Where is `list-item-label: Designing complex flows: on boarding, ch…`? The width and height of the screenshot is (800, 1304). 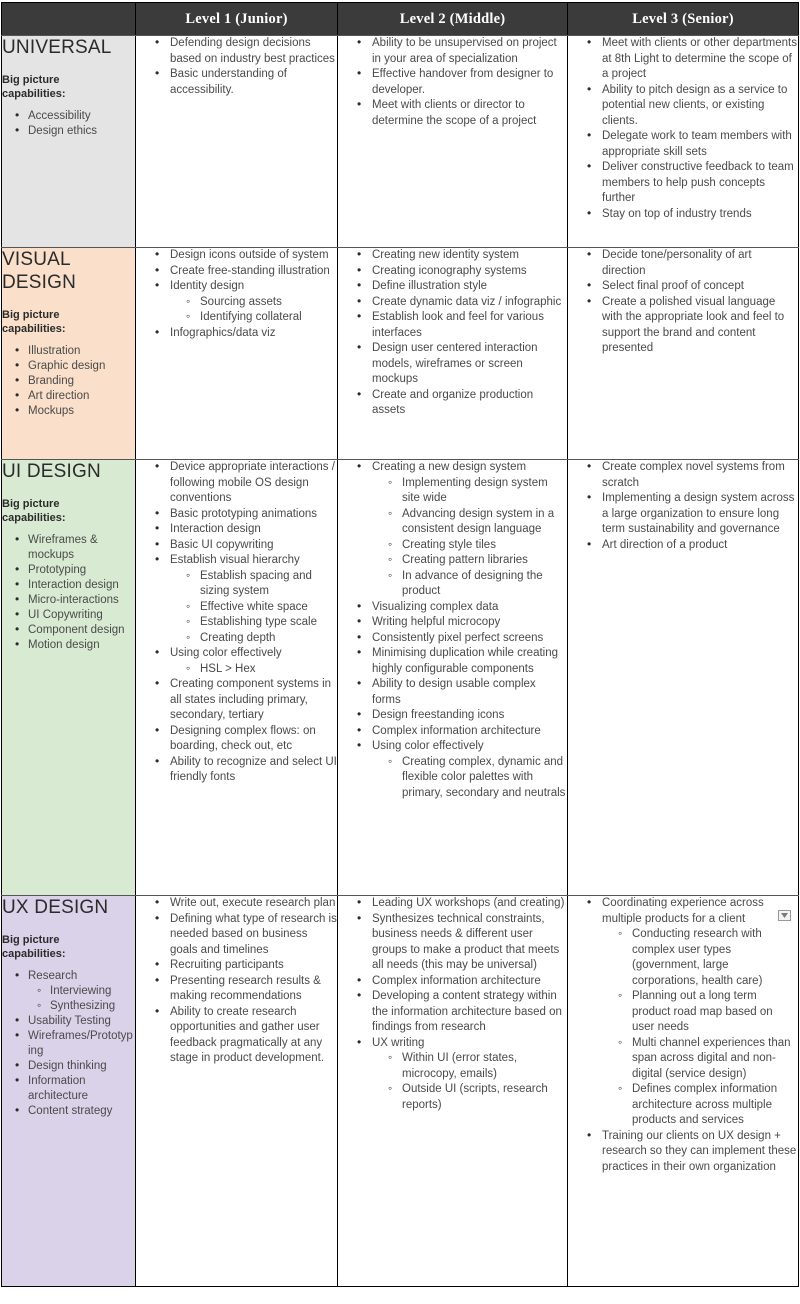
list-item-label: Designing complex flows: on boarding, ch… is located at coordinates (243, 738).